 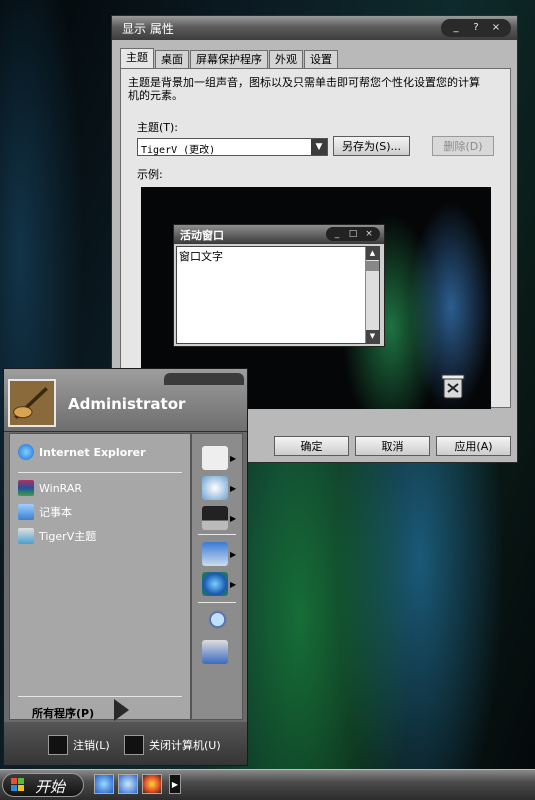 I want to click on scroll-up-icon: ▲, so click(x=372, y=253).